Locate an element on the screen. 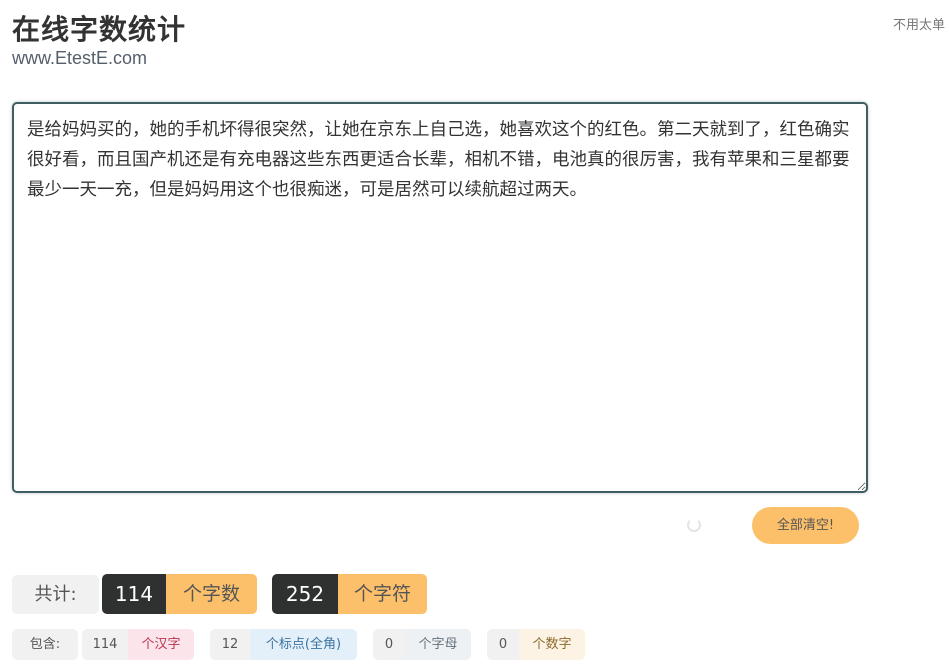 The width and height of the screenshot is (949, 667). punctuation-count-pill: 12 个标点(全角) is located at coordinates (283, 644).